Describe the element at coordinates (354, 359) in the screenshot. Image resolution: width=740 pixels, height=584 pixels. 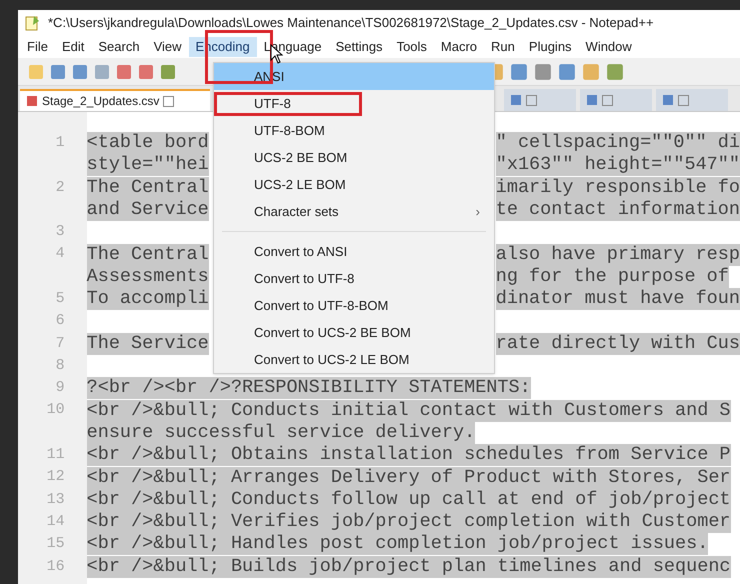
I see `menu-option: Convert to UCS-2 LE BOM` at that location.